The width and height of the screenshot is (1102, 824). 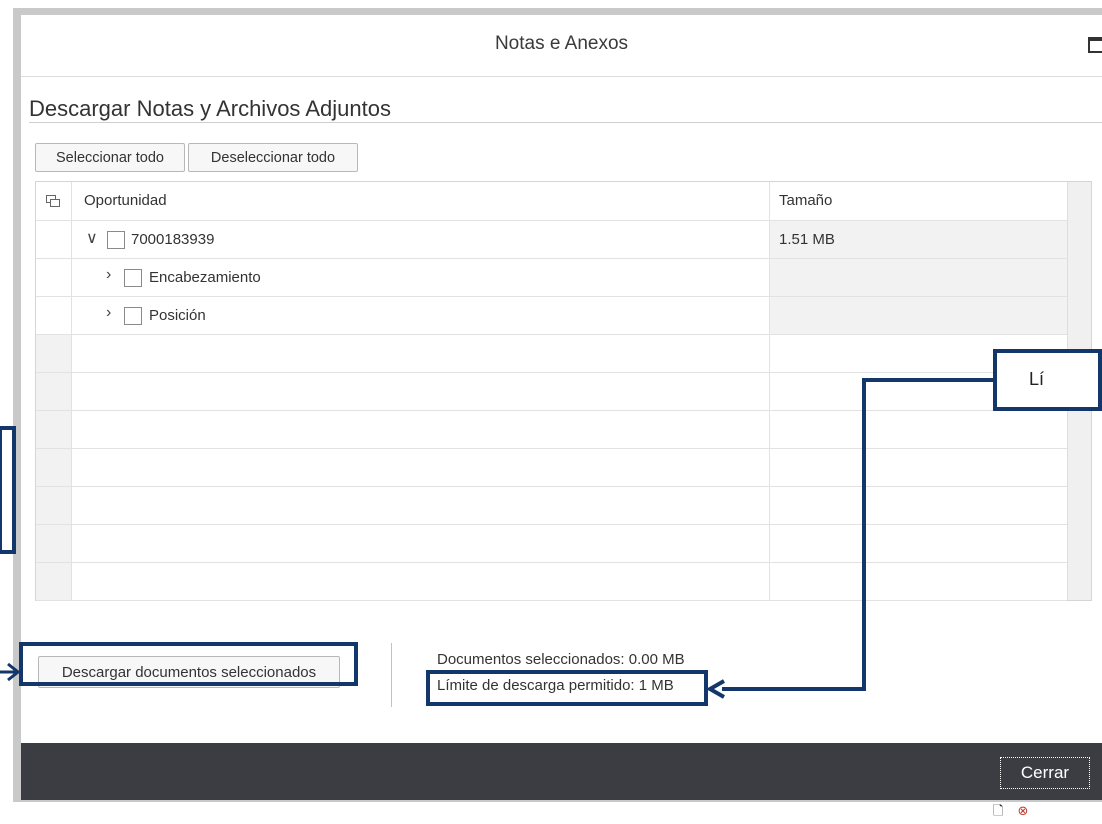 What do you see at coordinates (110, 157) in the screenshot?
I see `select-all-button: Seleccionar todo` at bounding box center [110, 157].